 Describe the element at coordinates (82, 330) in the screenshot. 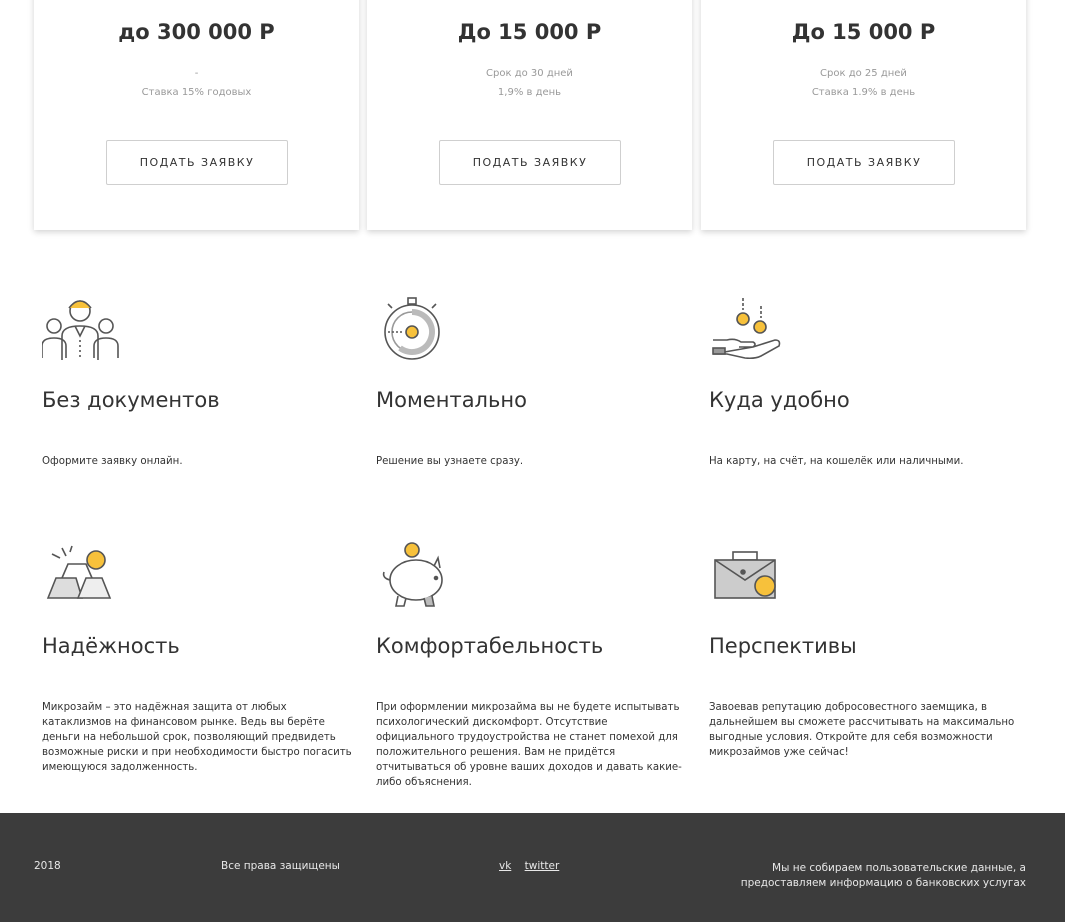

I see `people-icon` at that location.